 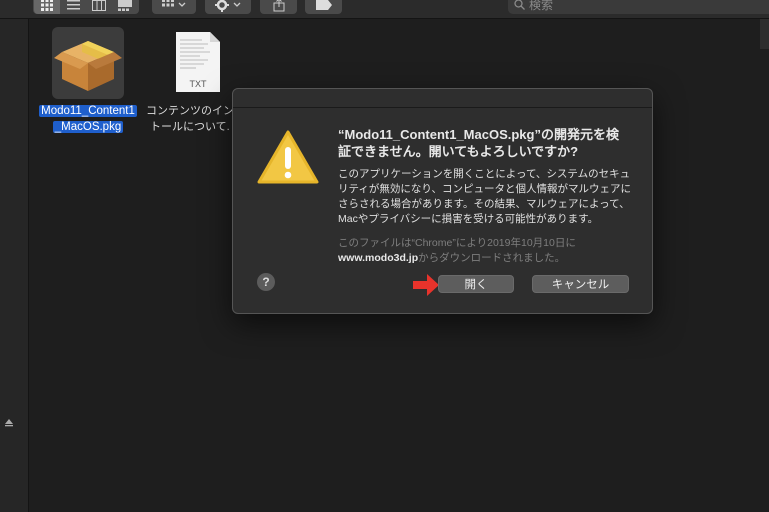 I want to click on triangle-up-icon, so click(x=9, y=422).